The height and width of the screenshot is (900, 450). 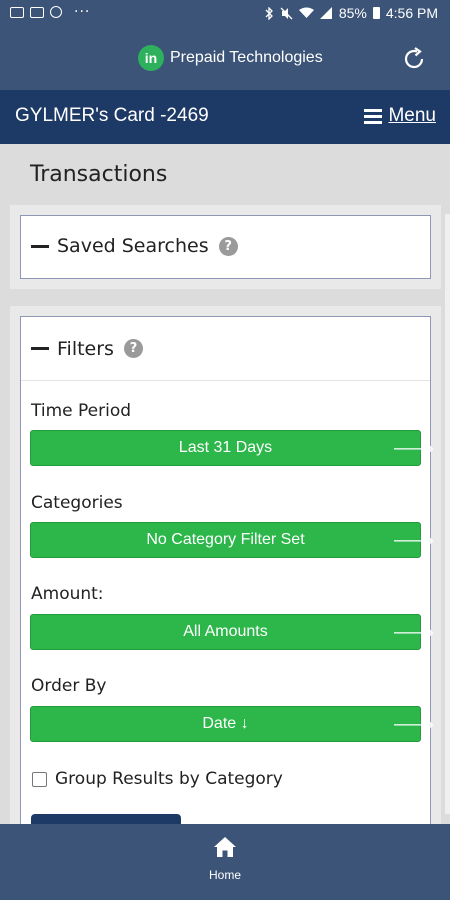 I want to click on message-icon, so click(x=37, y=12).